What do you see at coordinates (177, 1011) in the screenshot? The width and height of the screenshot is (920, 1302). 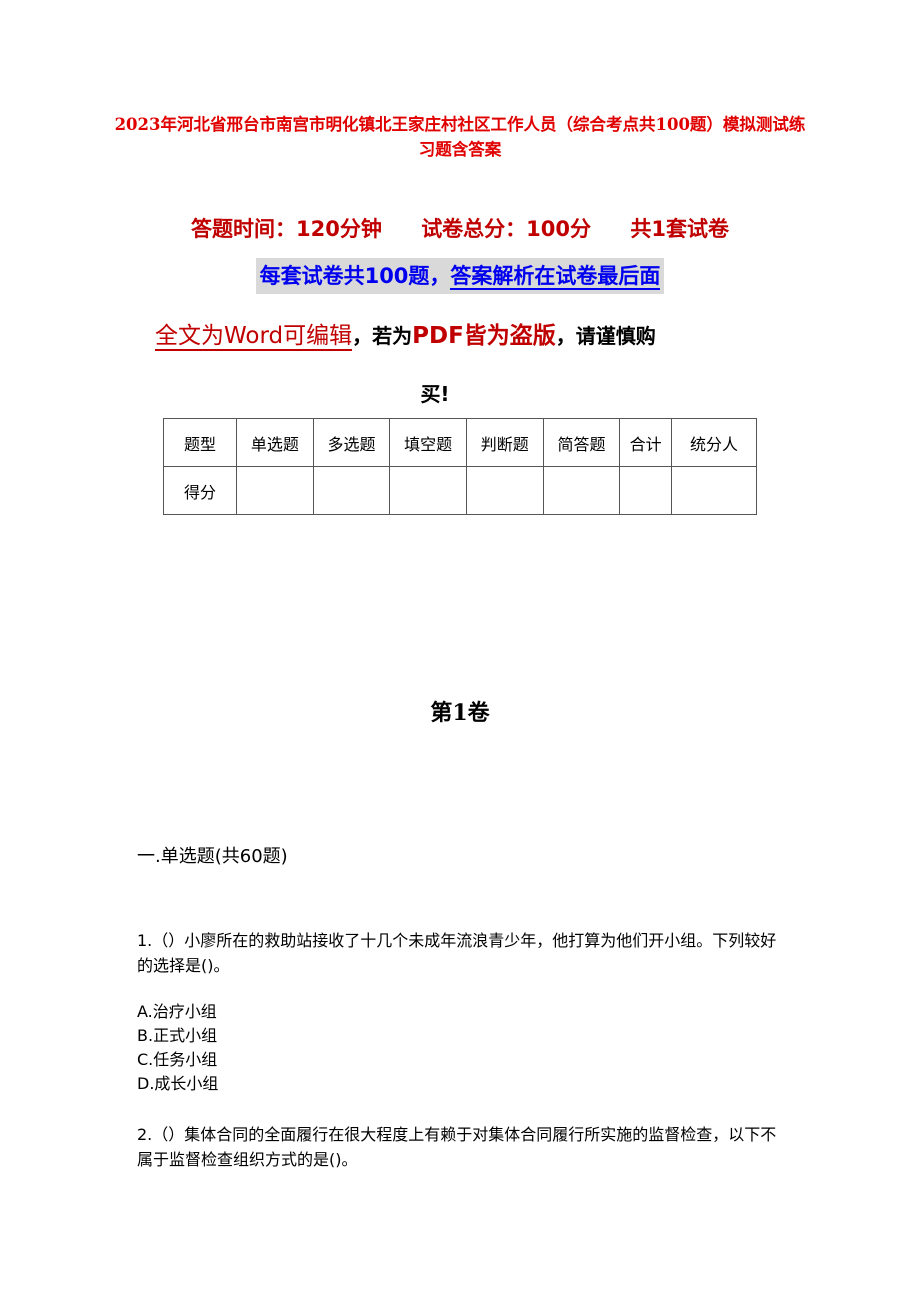 I see `question-1-option-a: A.治疗小组` at bounding box center [177, 1011].